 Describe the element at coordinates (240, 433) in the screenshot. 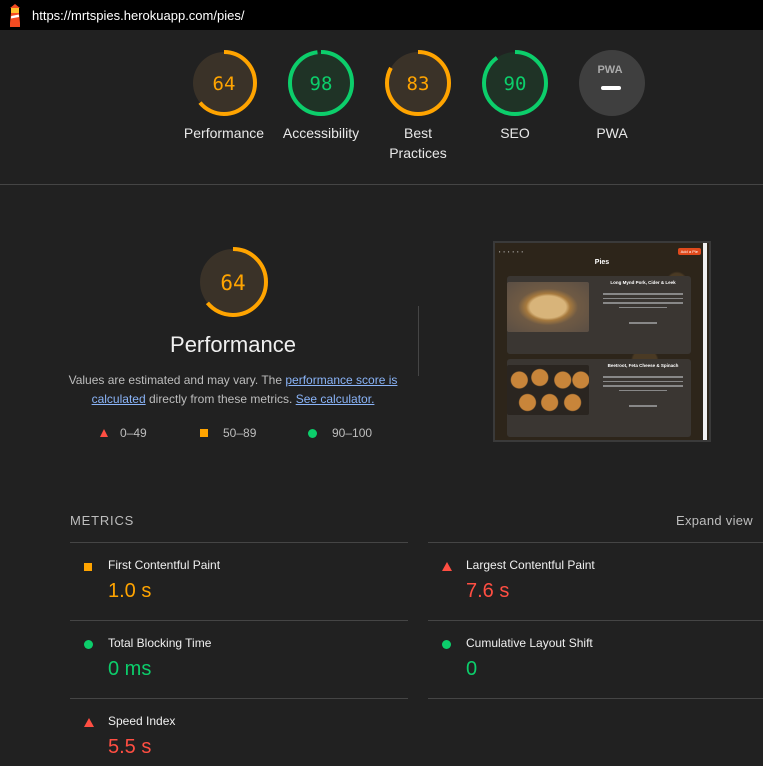

I see `legend-label: 50–89` at that location.